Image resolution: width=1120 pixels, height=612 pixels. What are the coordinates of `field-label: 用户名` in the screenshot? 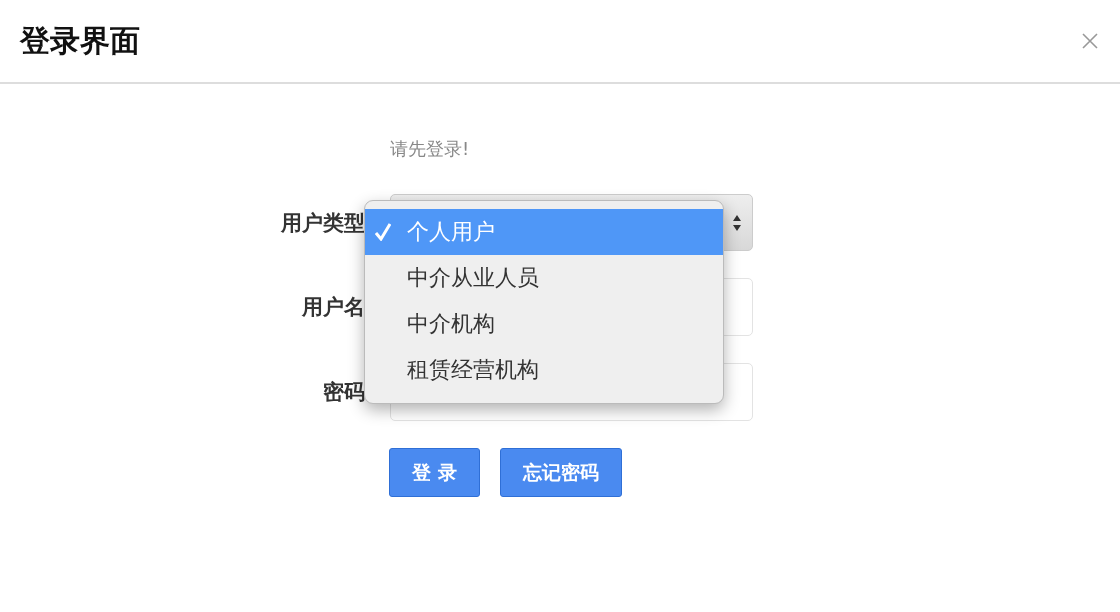 It's located at (333, 307).